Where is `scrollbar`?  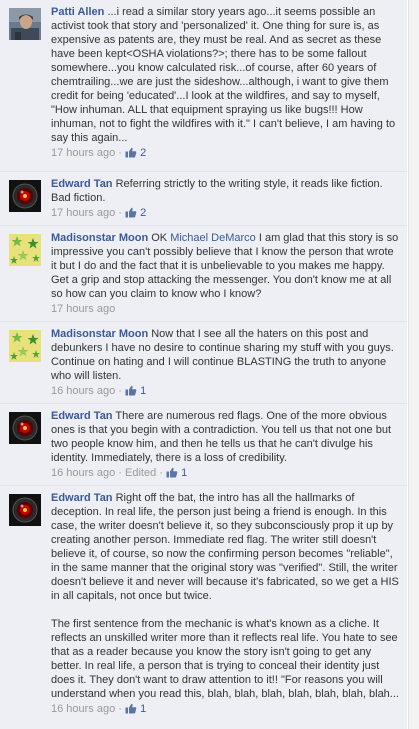 scrollbar is located at coordinates (413, 364).